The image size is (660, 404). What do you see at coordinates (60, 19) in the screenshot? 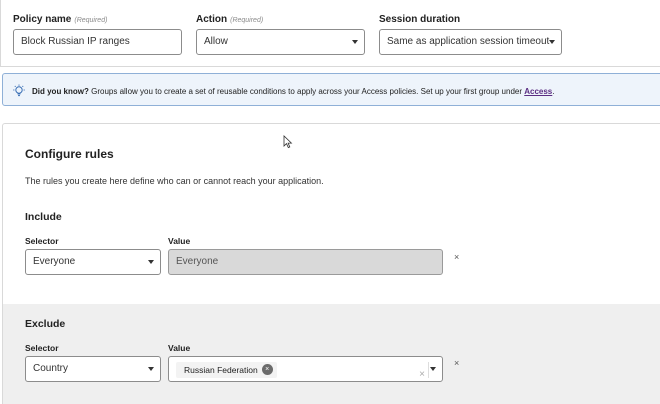
I see `policy-name-label: Policy name (Required)` at bounding box center [60, 19].